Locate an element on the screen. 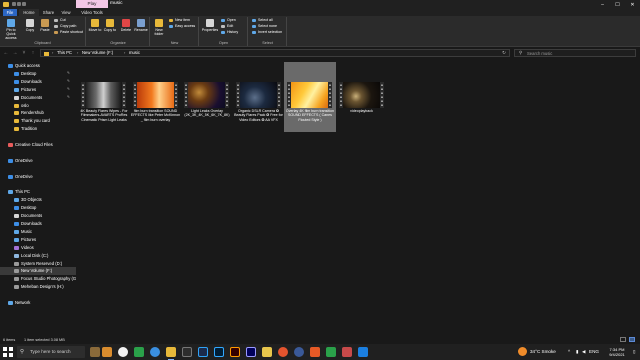 The height and width of the screenshot is (360, 640). nav-item-3d-objects: 3D Objects is located at coordinates (38, 200).